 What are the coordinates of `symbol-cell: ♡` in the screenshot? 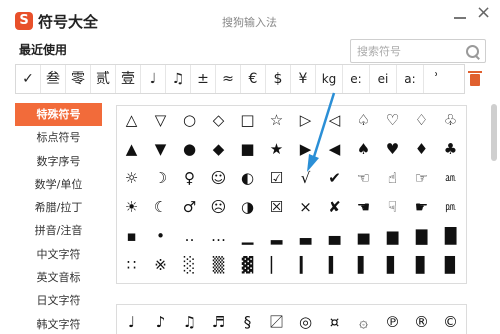 It's located at (392, 120).